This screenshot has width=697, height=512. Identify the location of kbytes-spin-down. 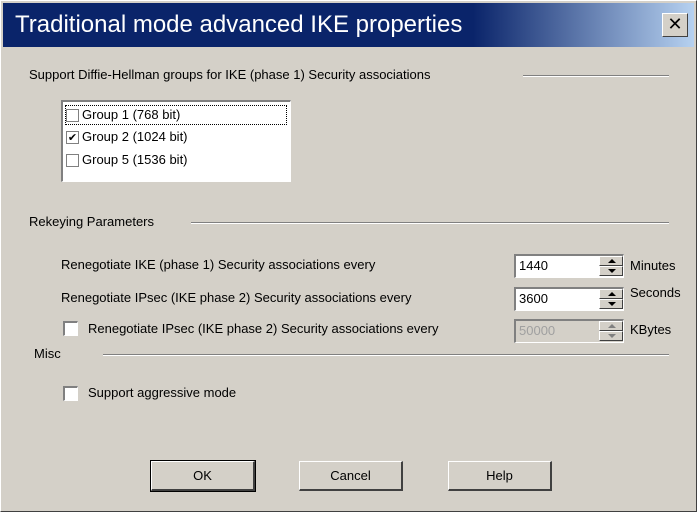
(611, 336).